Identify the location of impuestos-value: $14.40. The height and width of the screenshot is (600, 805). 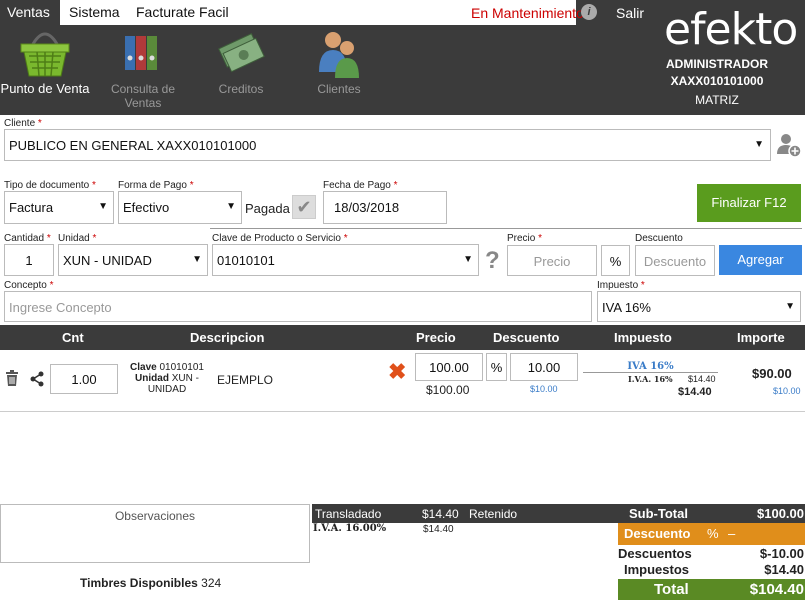
(784, 569).